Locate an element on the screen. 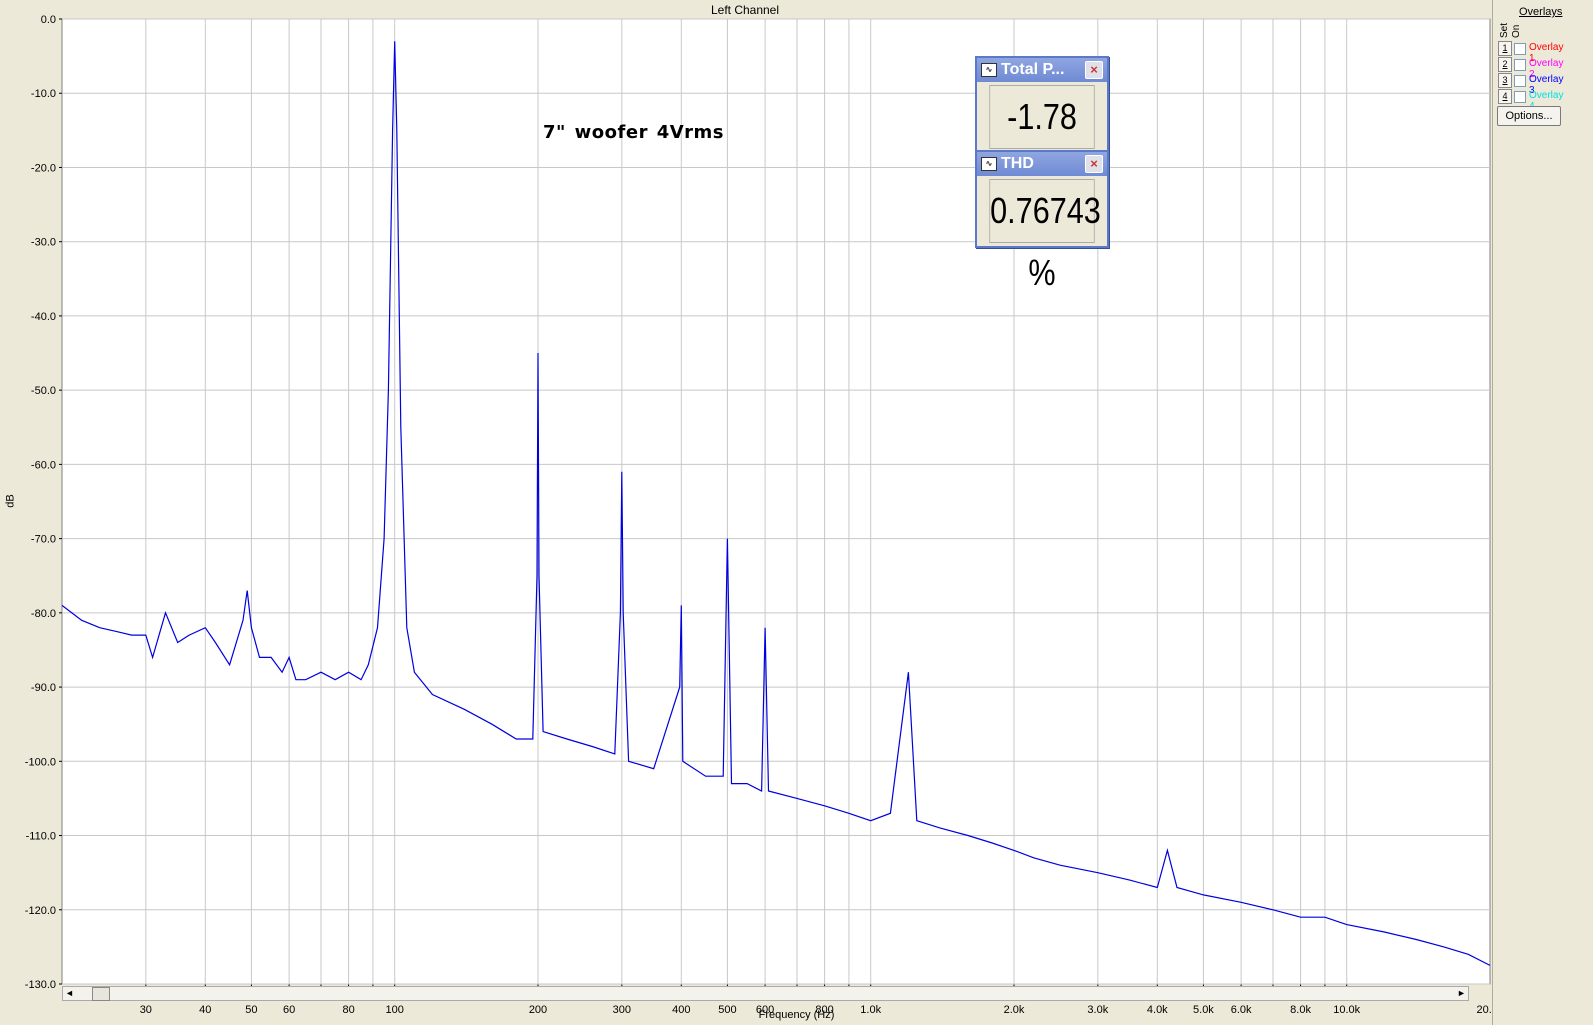  meter-value: -1.78 dB is located at coordinates (1042, 142).